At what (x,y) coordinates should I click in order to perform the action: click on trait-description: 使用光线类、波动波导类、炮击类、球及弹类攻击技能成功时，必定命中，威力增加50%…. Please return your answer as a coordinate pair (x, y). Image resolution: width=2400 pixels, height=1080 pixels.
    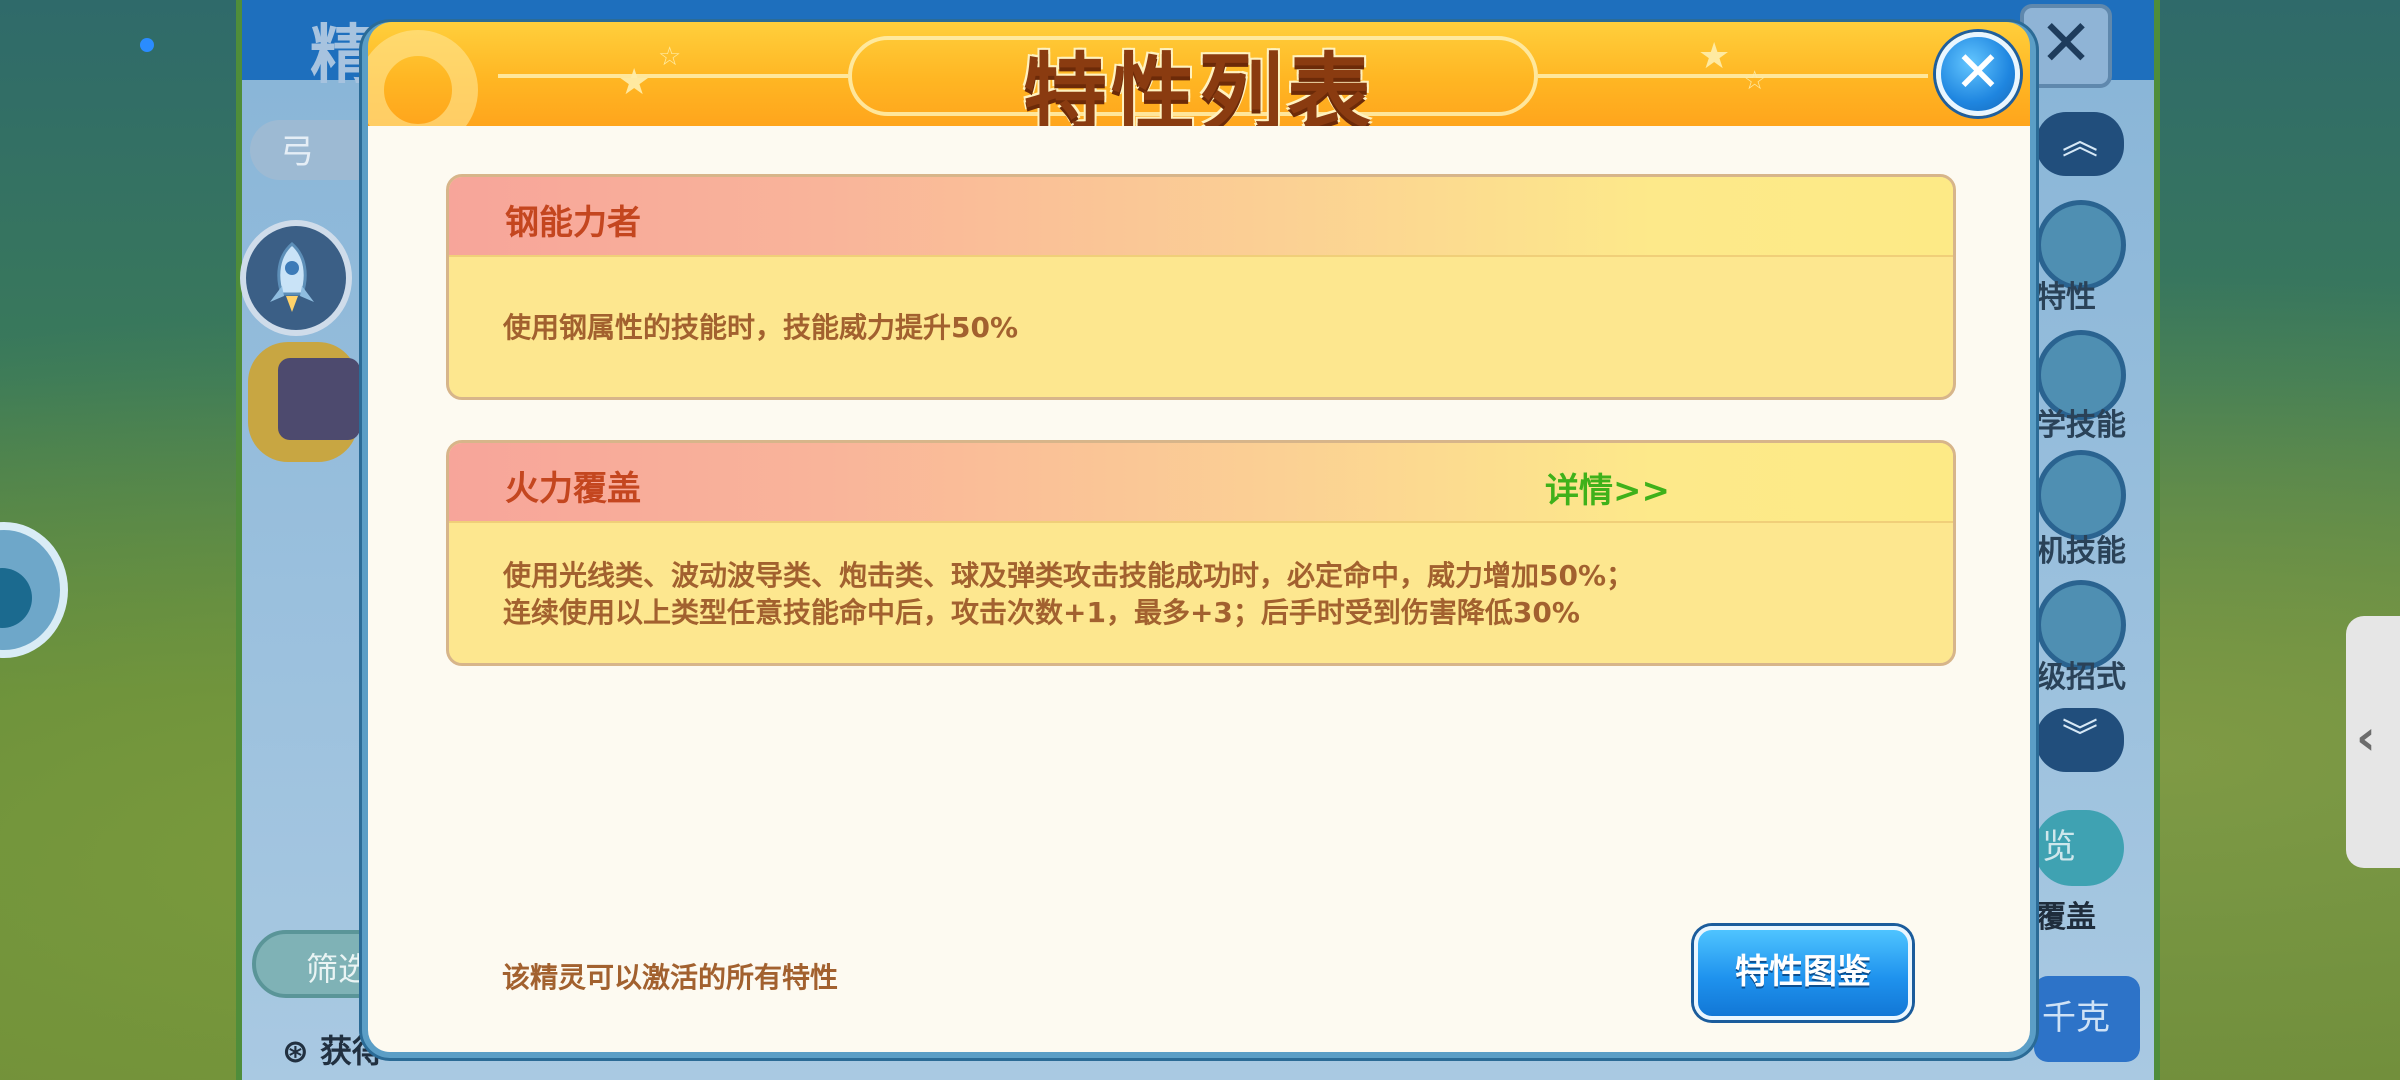
    Looking at the image, I should click on (1201, 577).